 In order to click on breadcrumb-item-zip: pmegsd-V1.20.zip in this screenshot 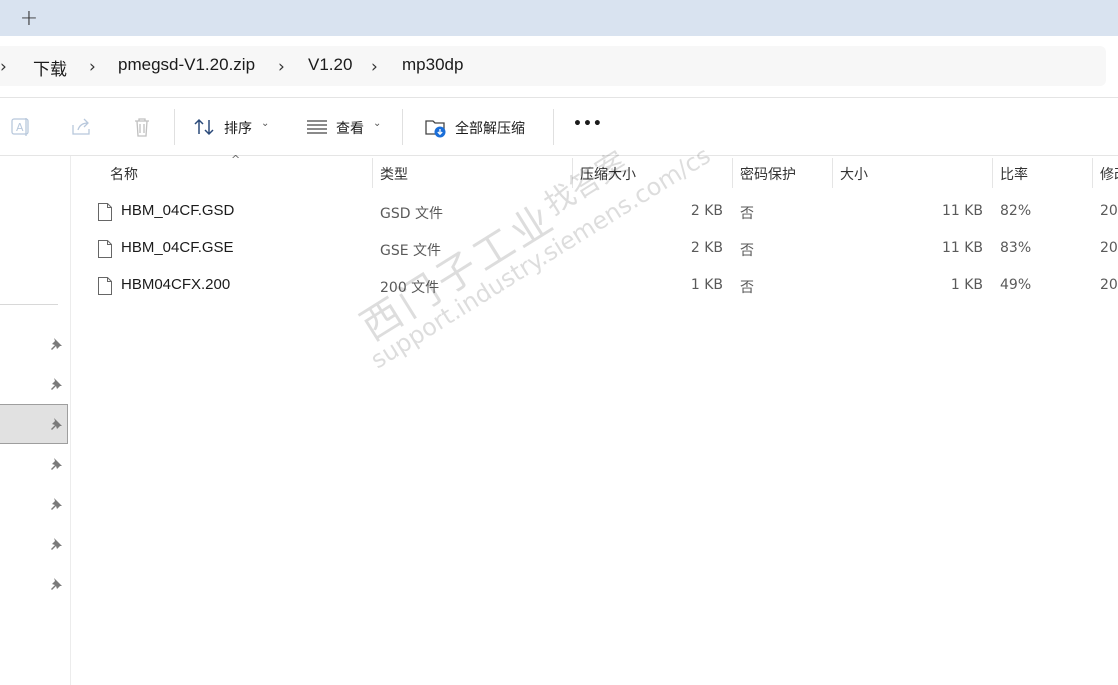, I will do `click(186, 65)`.